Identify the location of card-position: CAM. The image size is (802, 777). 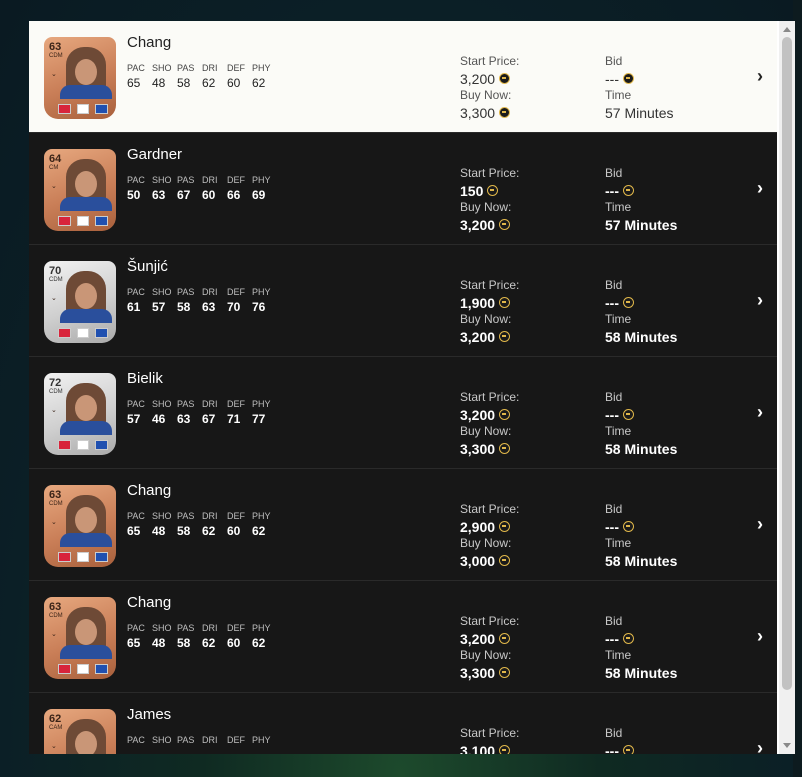
(56, 728).